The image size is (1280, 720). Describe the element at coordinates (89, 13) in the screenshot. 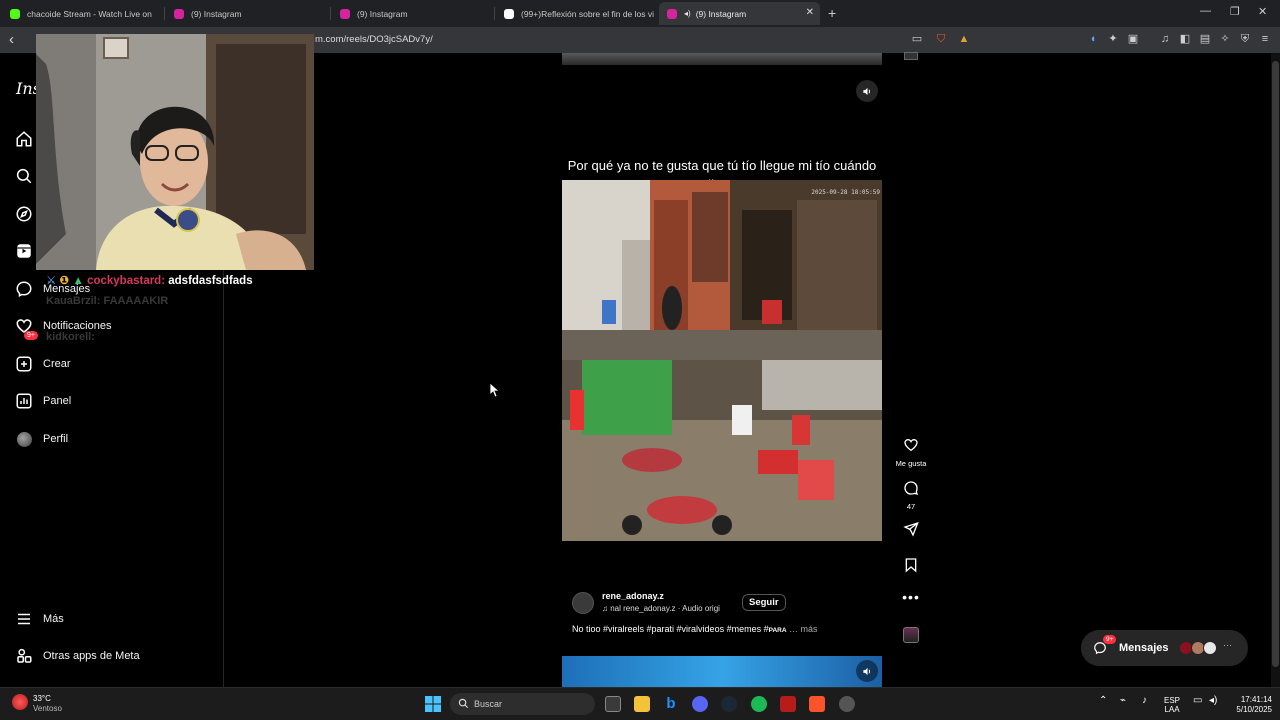

I see `tab-title: chacoide Stream - Watch Live on` at that location.